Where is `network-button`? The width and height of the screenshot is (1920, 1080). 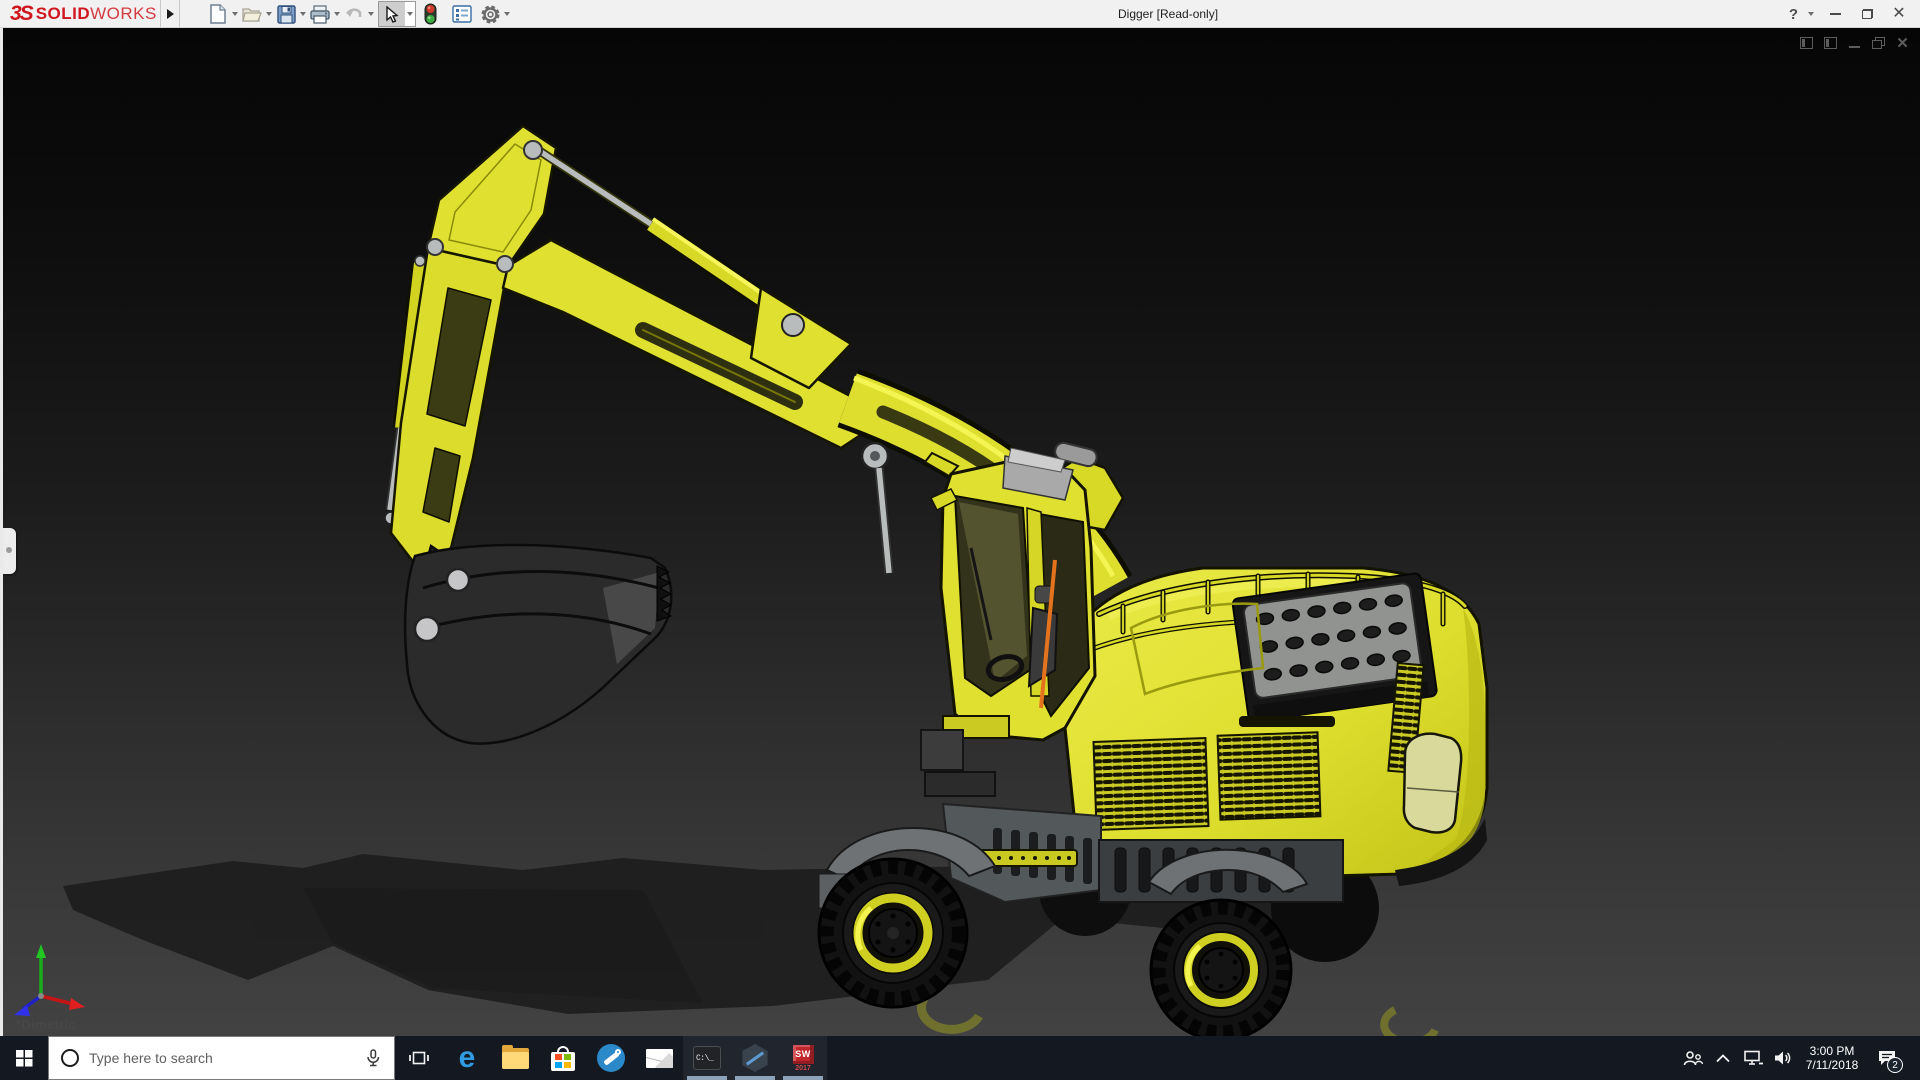 network-button is located at coordinates (1753, 1058).